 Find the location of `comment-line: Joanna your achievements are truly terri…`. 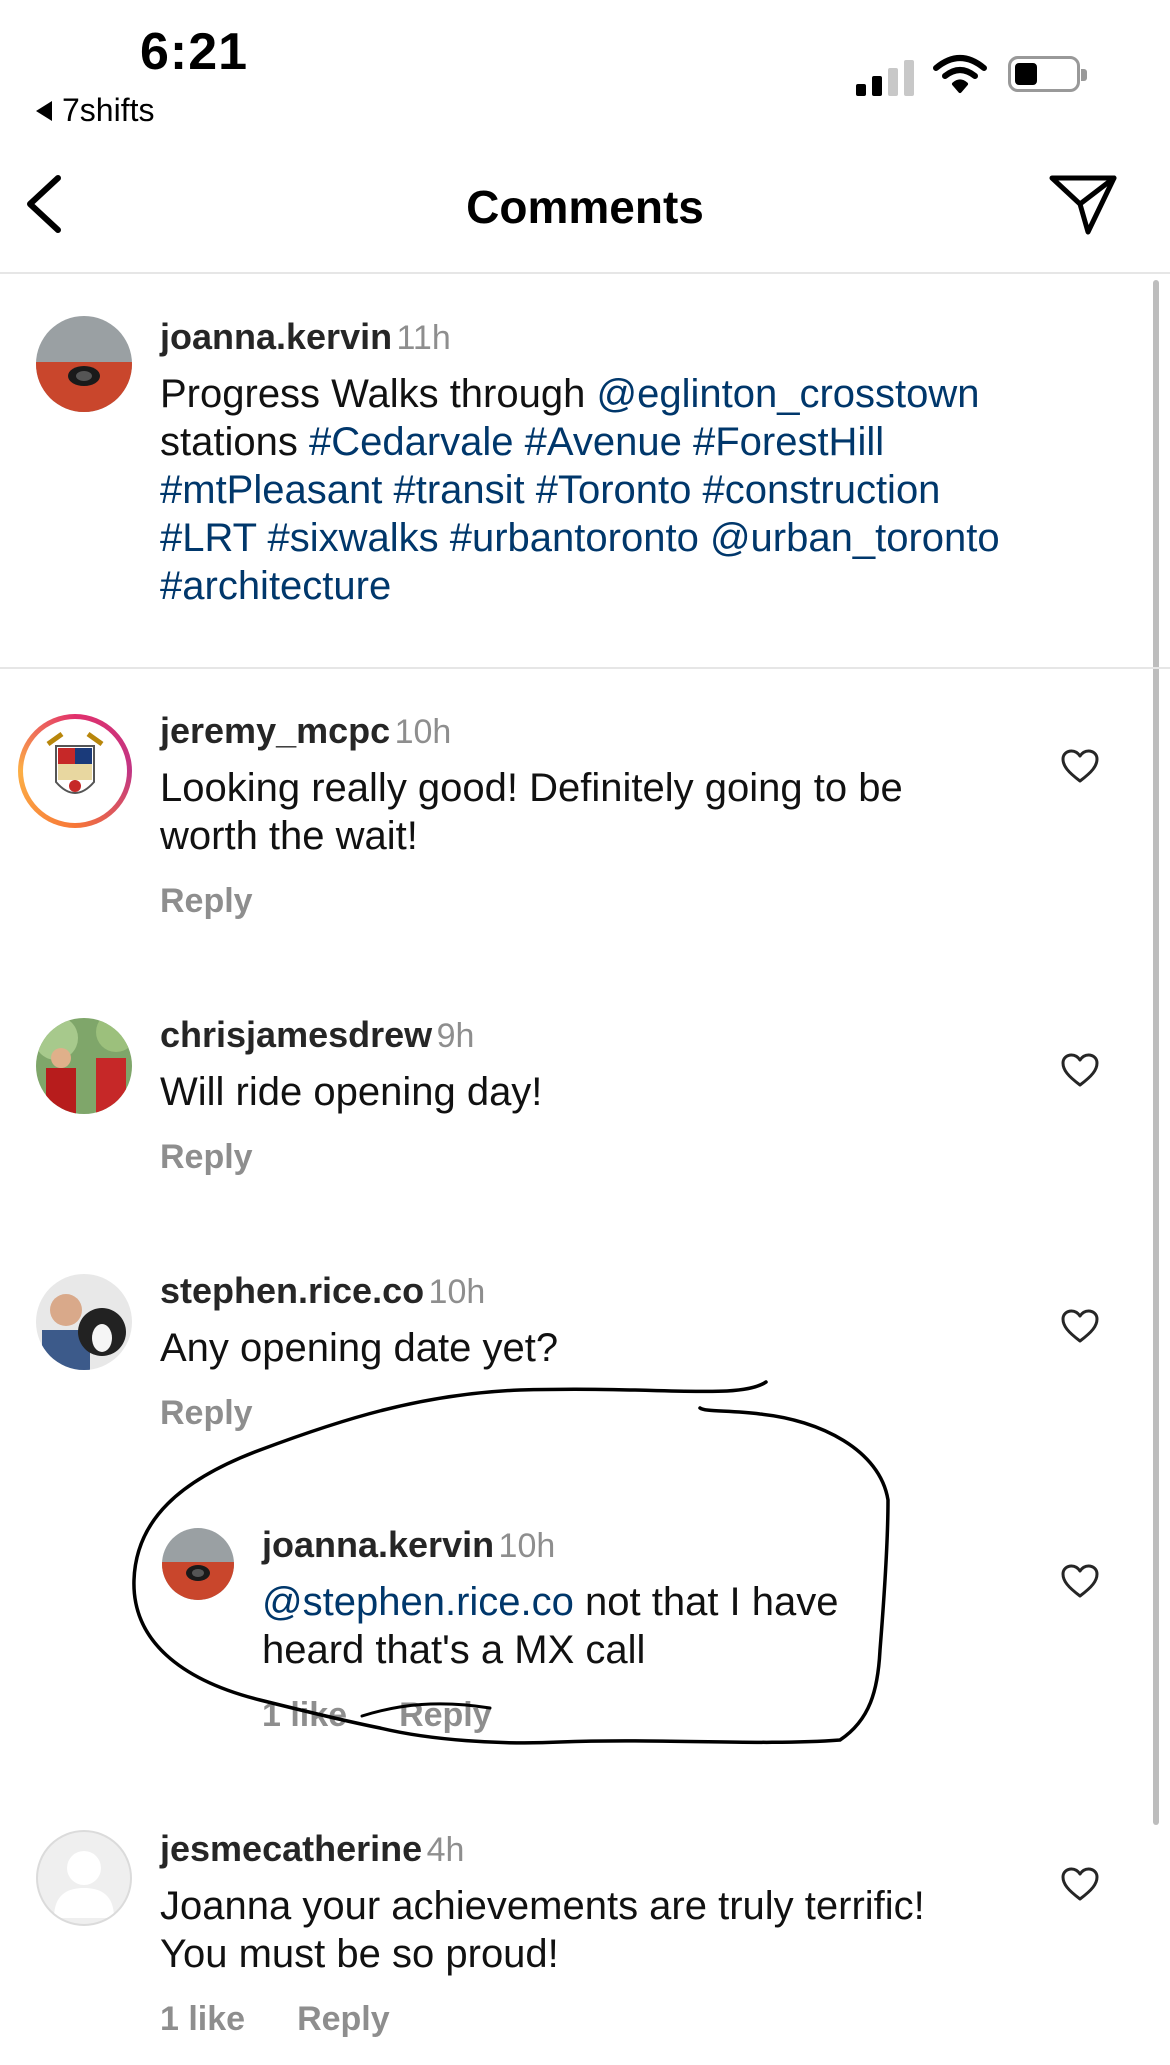

comment-line: Joanna your achievements are truly terri… is located at coordinates (542, 1906).